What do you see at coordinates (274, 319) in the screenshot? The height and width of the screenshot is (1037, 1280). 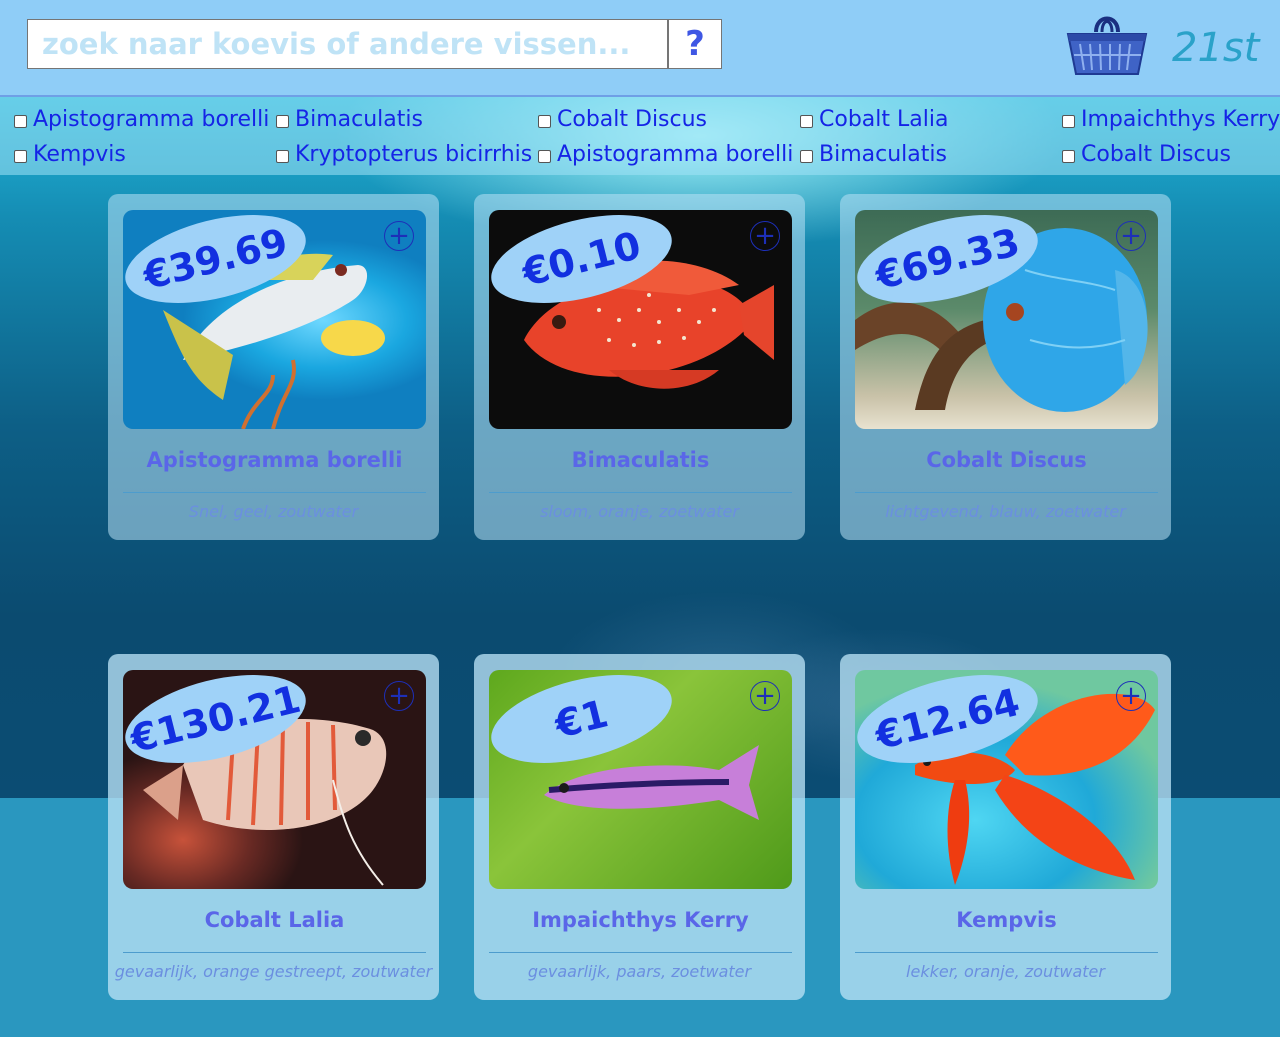 I see `fish-photo: €39.69 +` at bounding box center [274, 319].